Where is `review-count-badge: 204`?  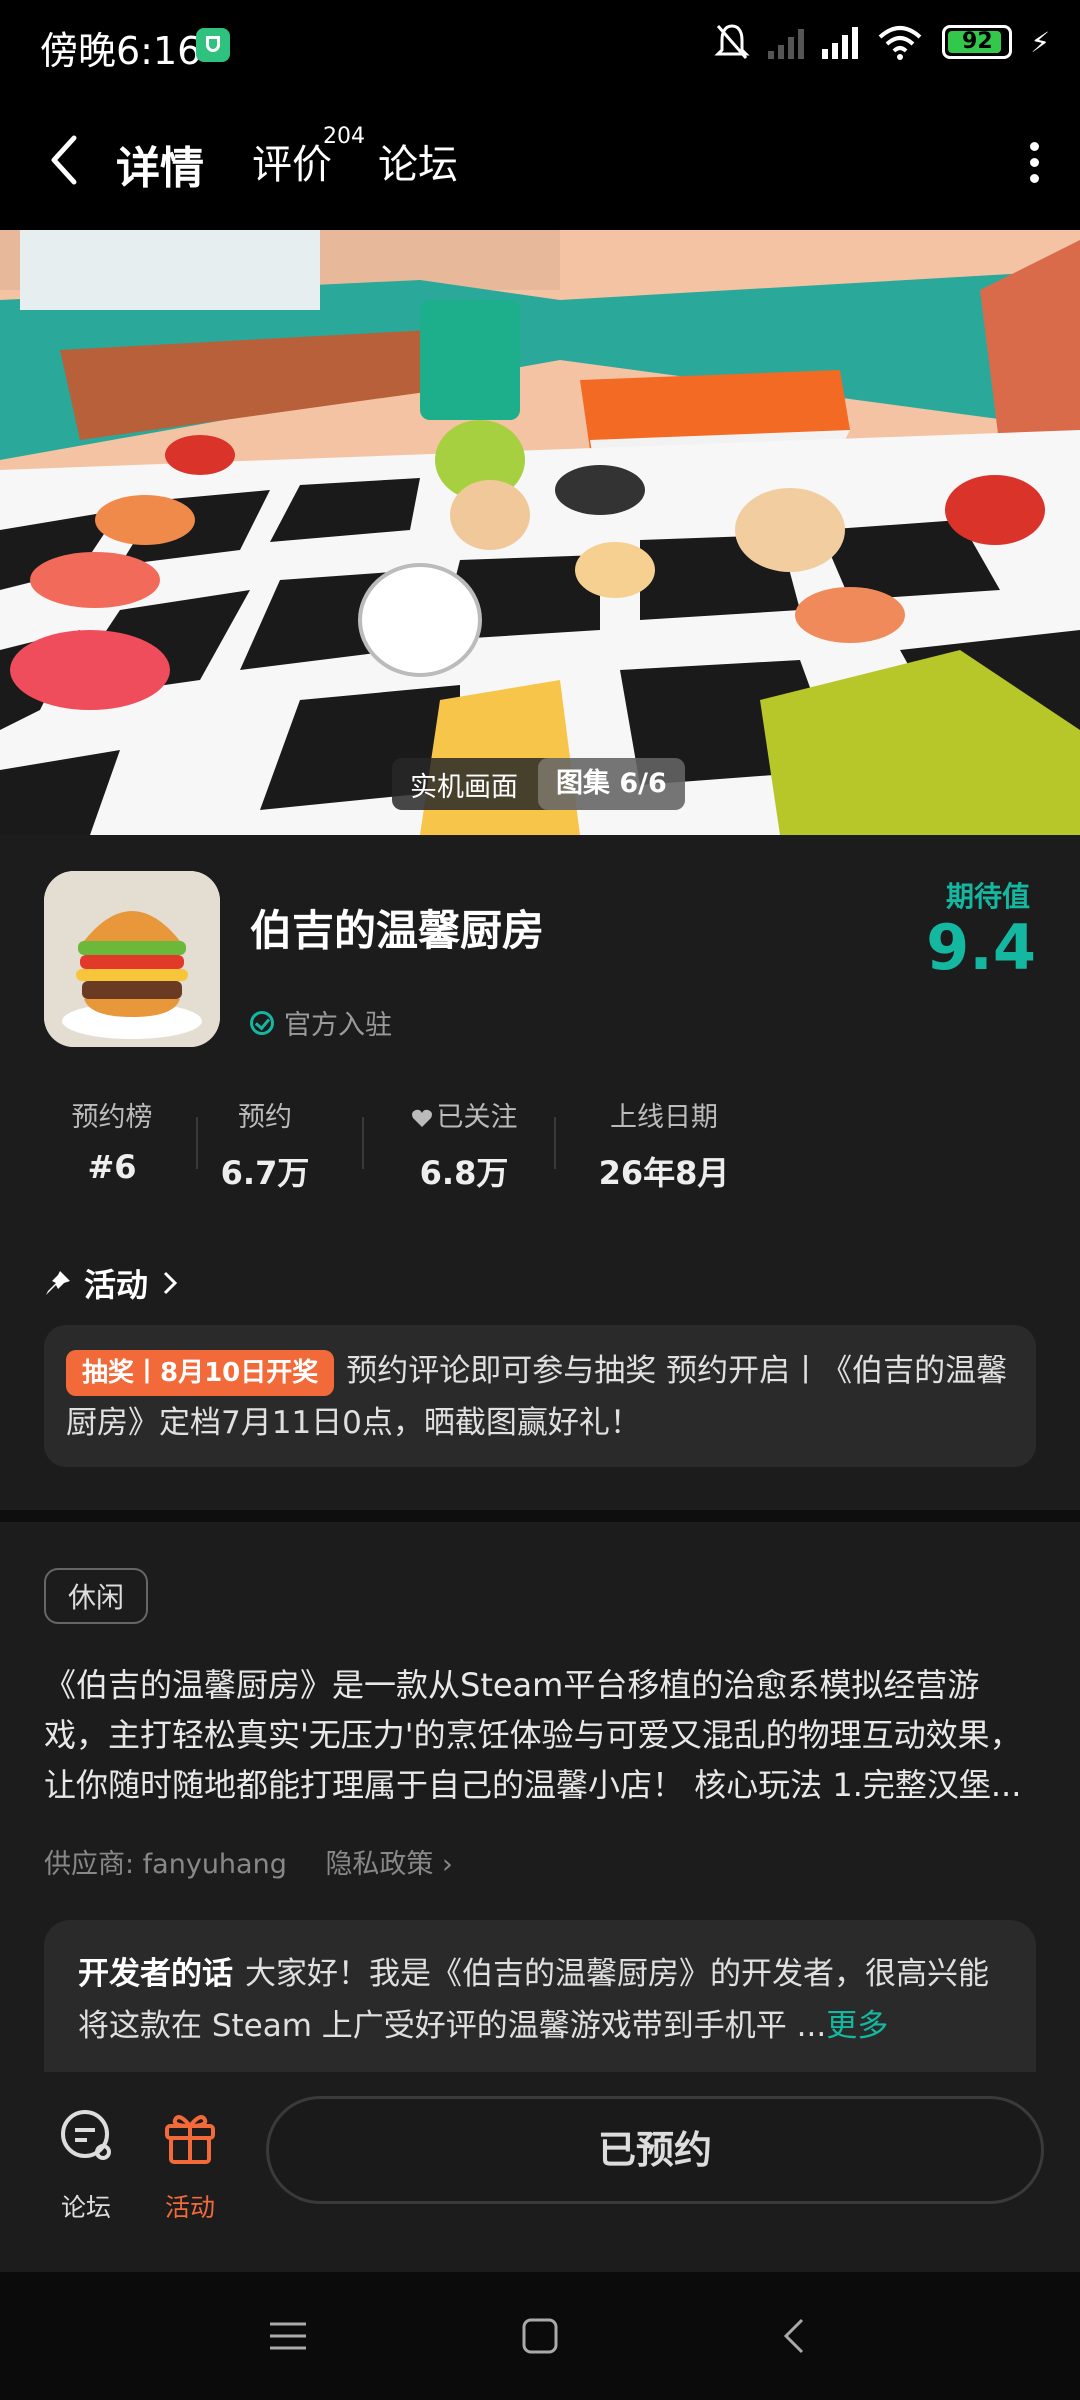
review-count-badge: 204 is located at coordinates (344, 136).